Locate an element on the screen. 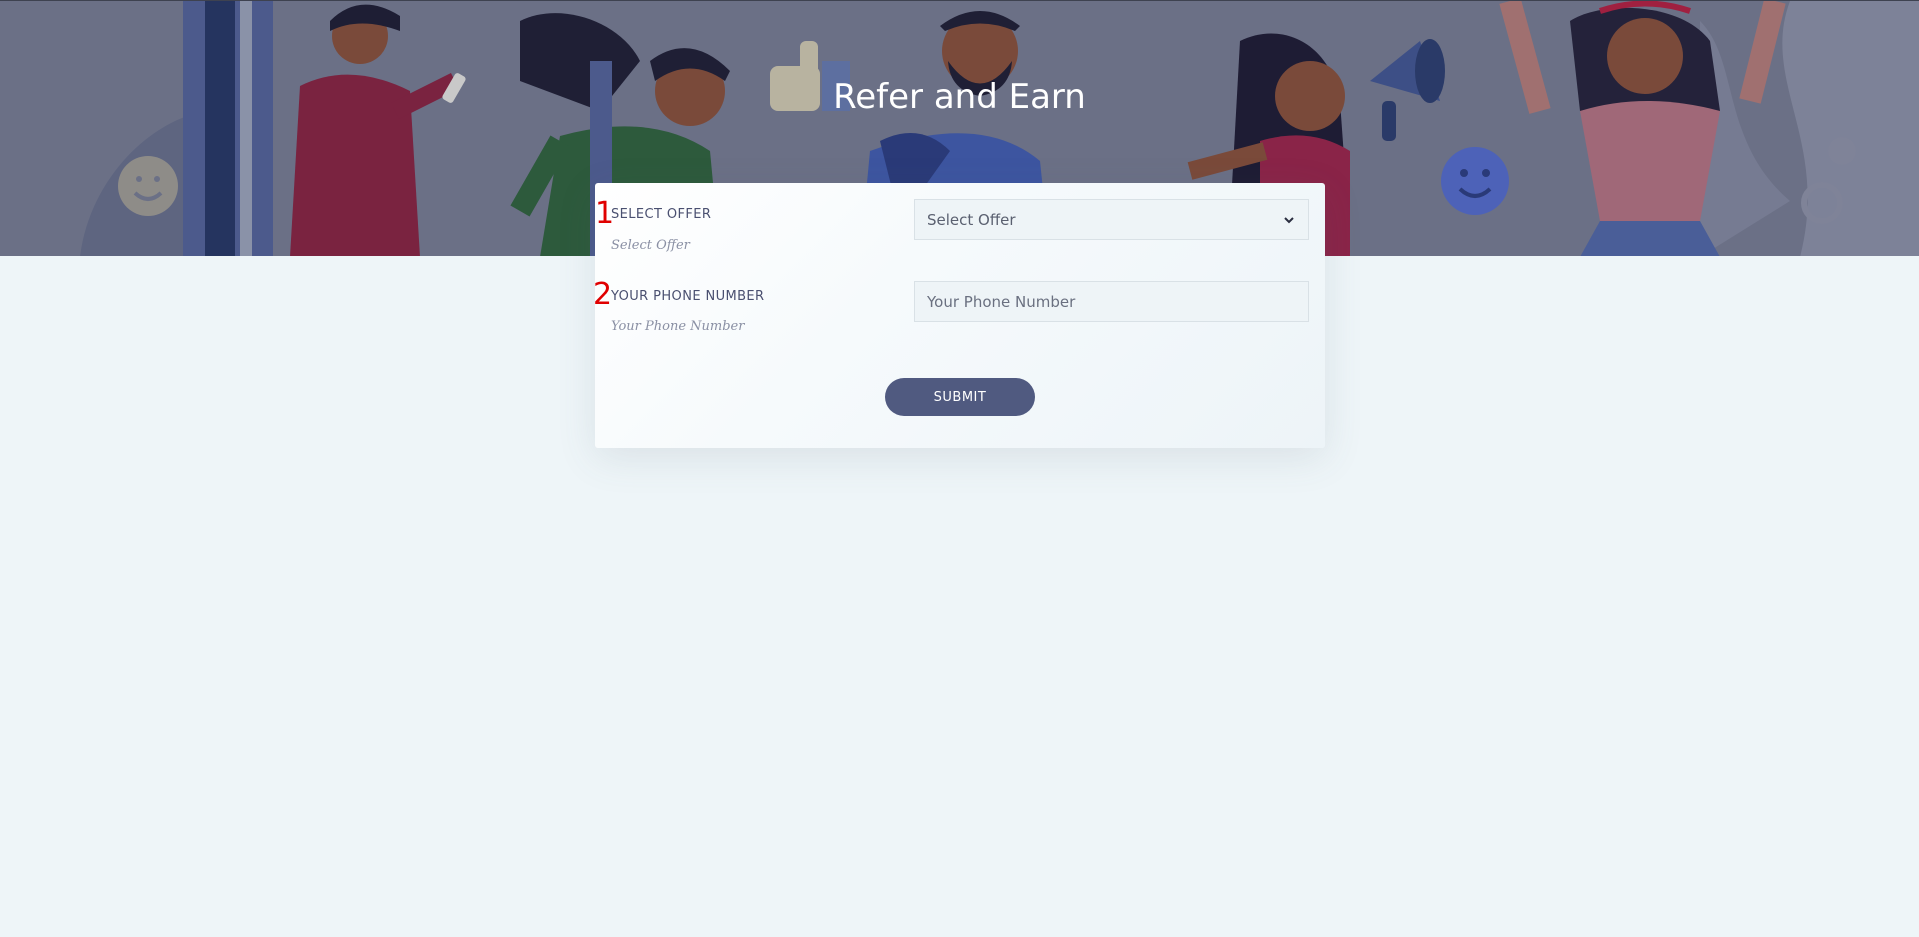 This screenshot has width=1919, height=937. submit-button: SUBMIT is located at coordinates (960, 397).